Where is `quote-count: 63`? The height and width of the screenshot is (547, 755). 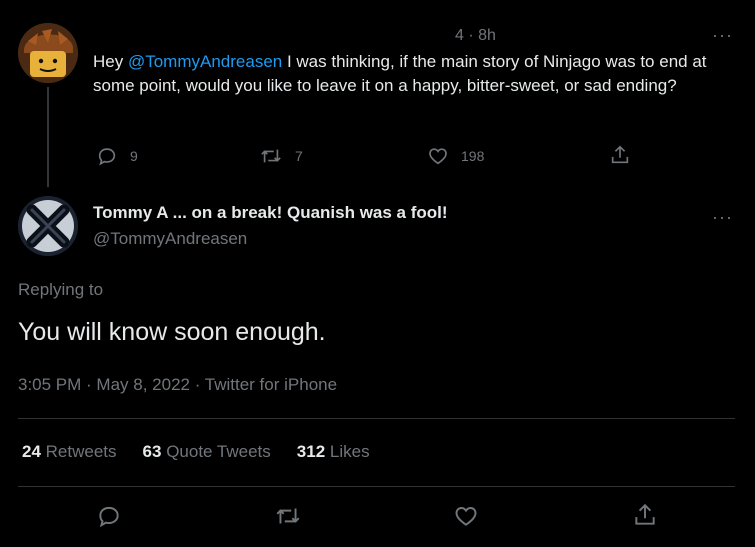 quote-count: 63 is located at coordinates (152, 451).